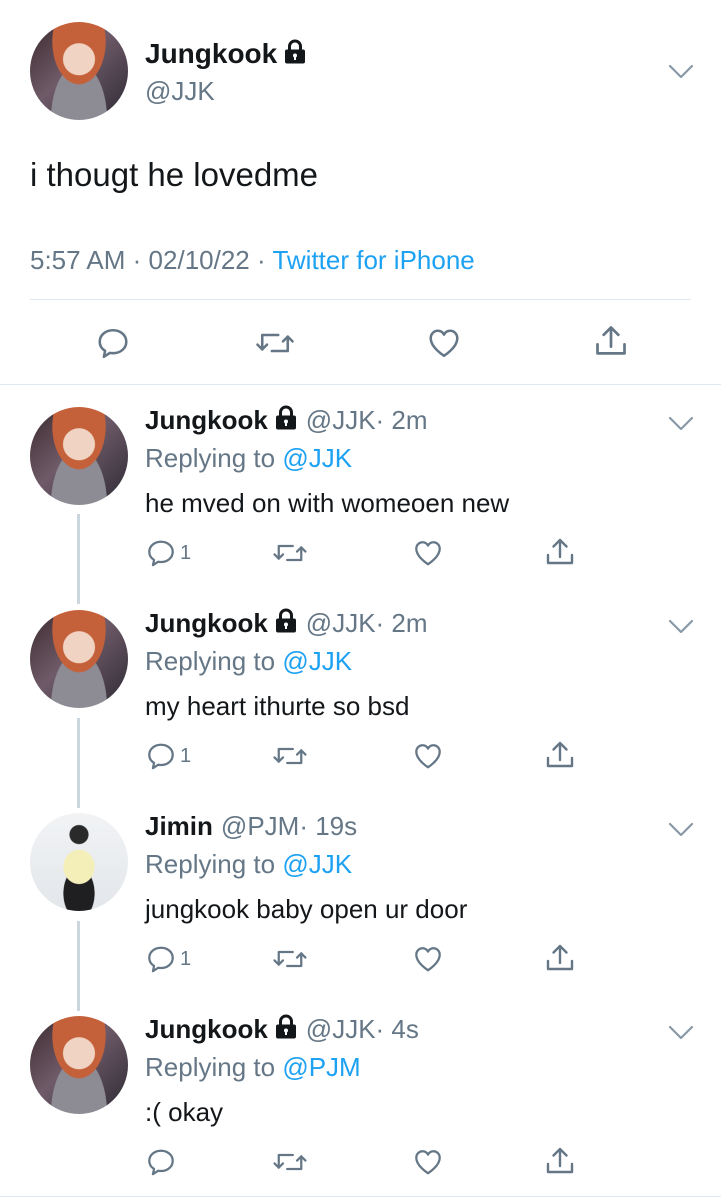  Describe the element at coordinates (327, 503) in the screenshot. I see `tweet-text: he mved on with womeoen new` at that location.